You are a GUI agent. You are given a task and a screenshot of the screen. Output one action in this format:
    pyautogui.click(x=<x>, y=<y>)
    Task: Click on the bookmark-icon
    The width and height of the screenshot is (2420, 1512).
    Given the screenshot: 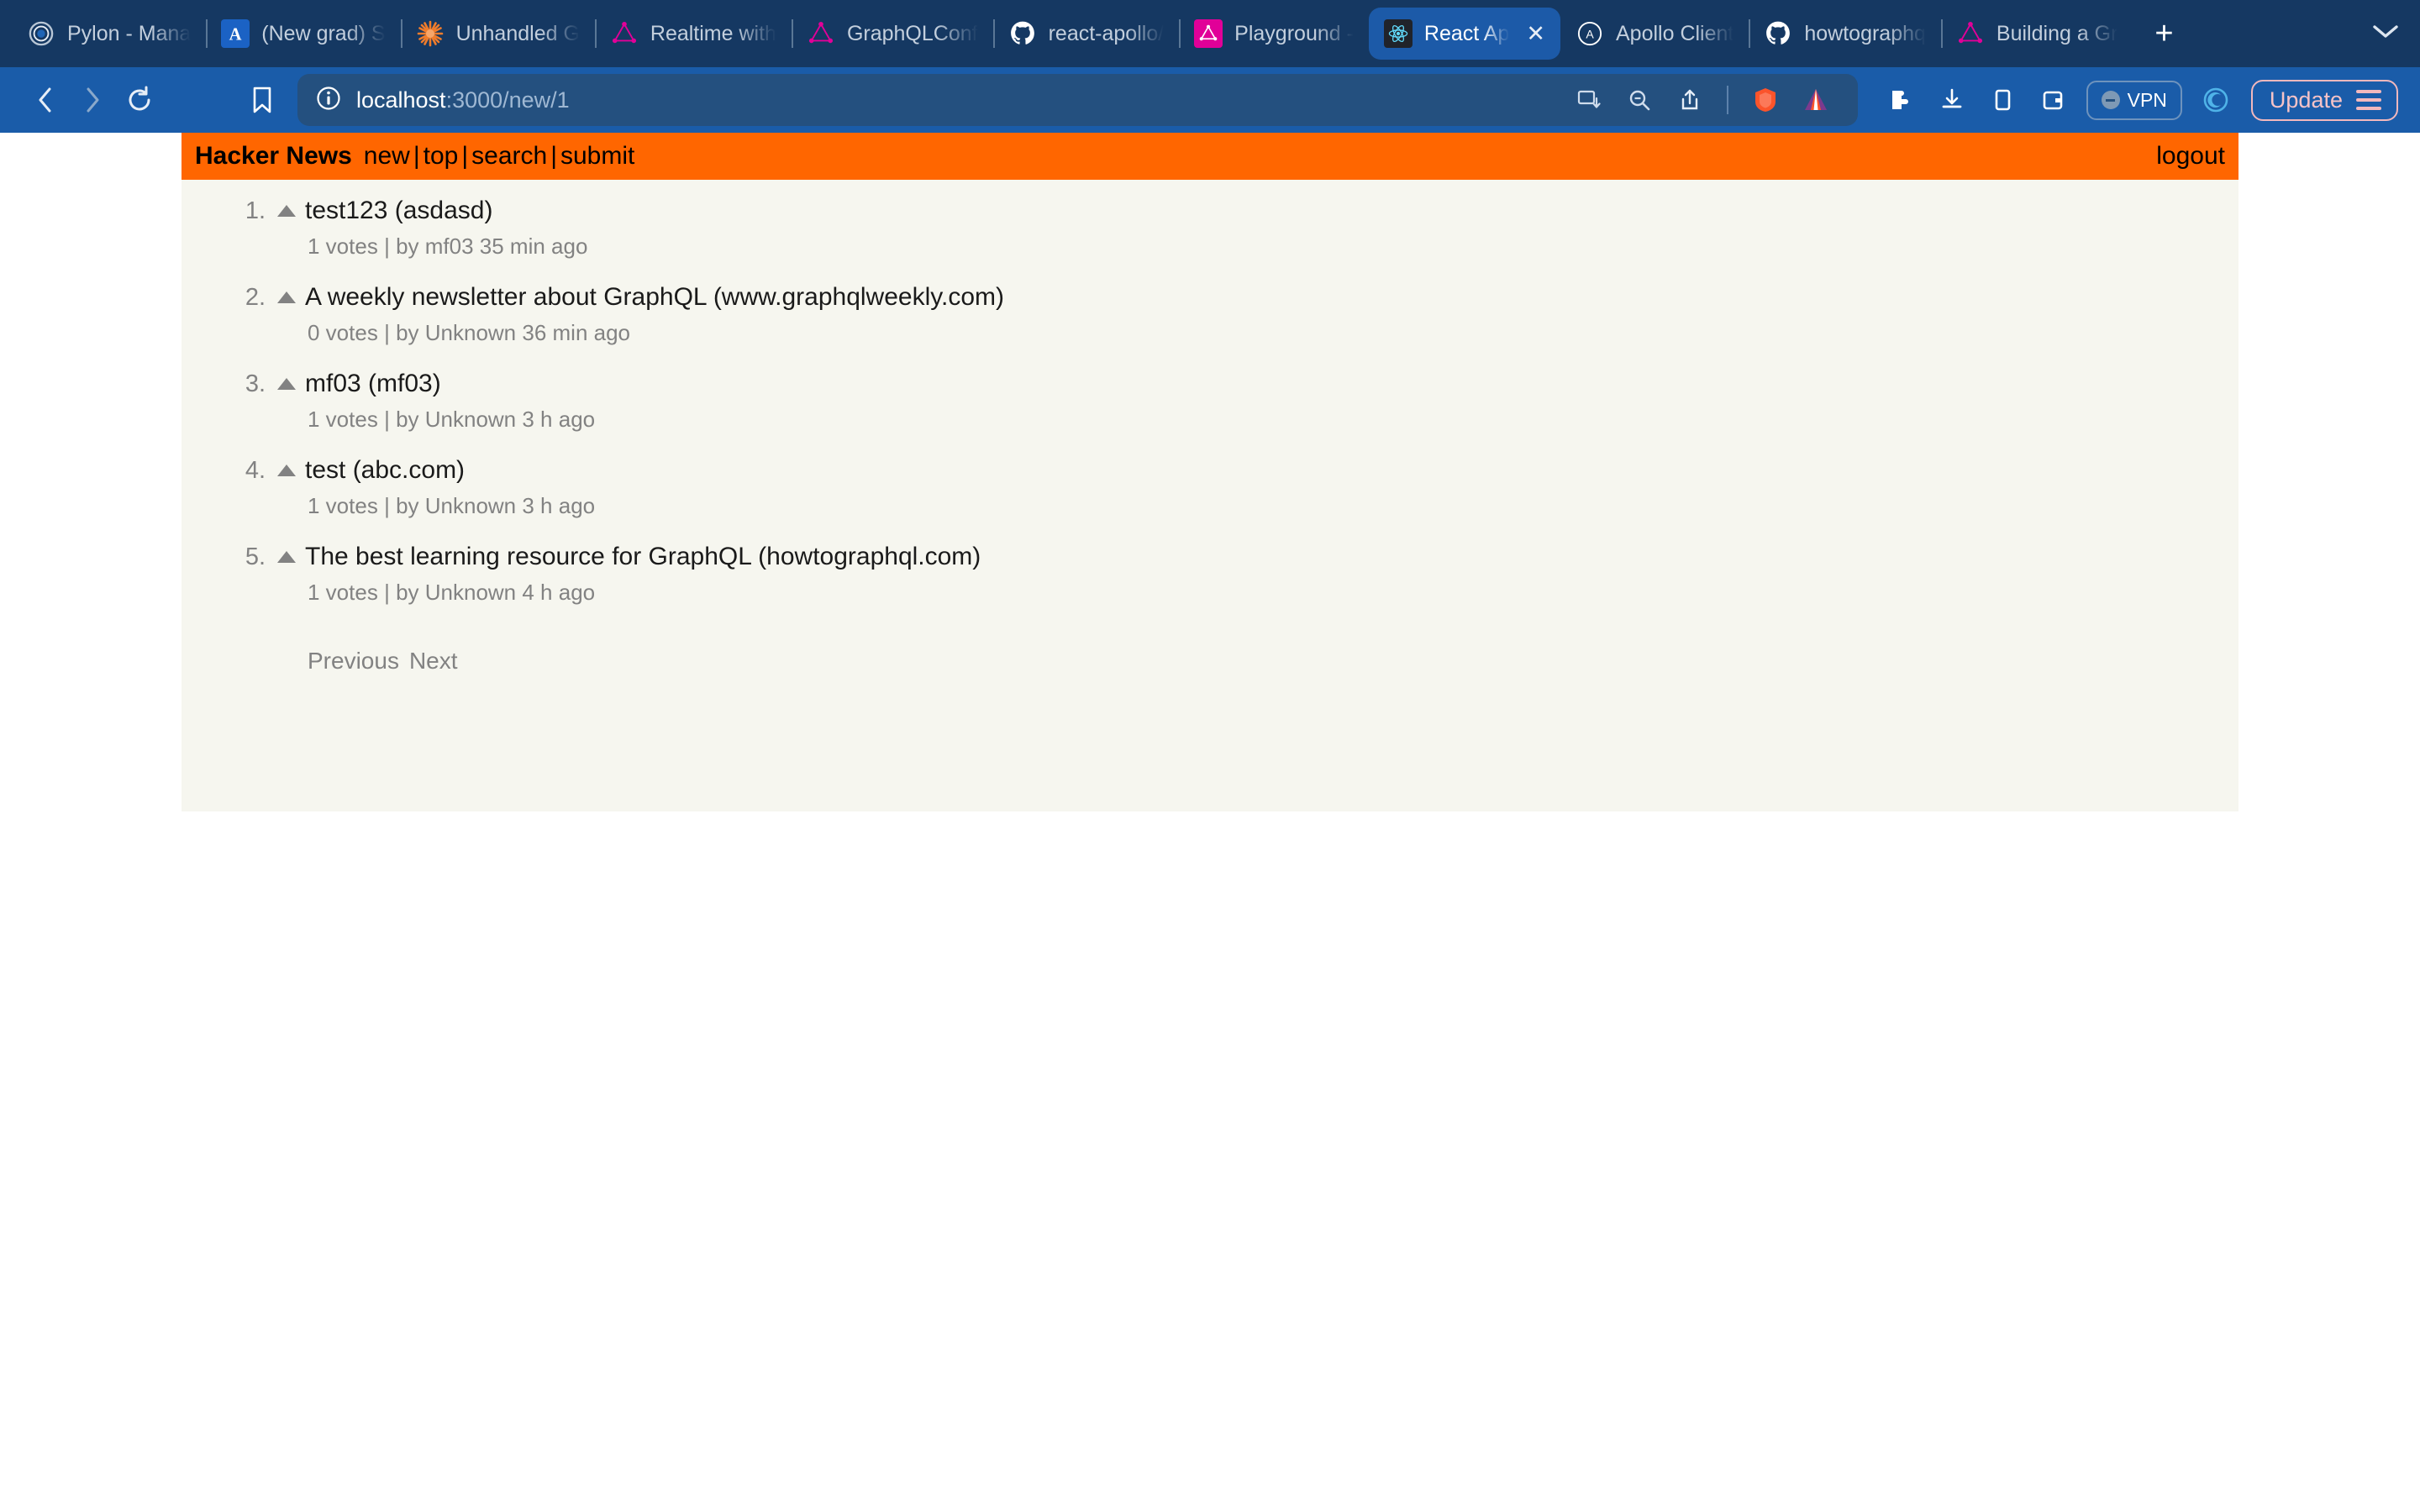 What is the action you would take?
    pyautogui.click(x=262, y=99)
    